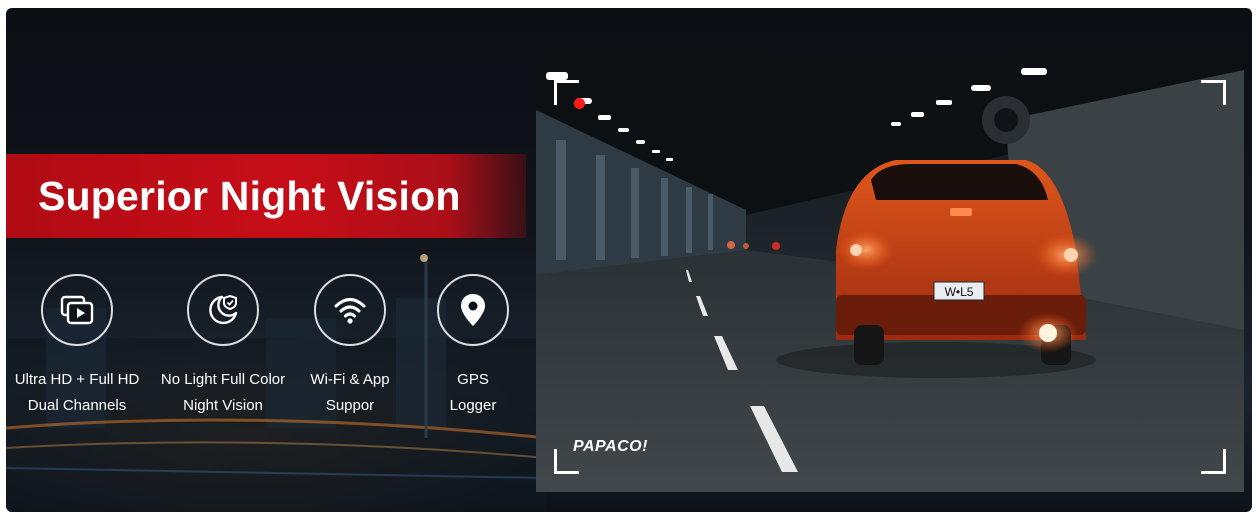 This screenshot has width=1258, height=515. I want to click on location-pin-icon, so click(473, 310).